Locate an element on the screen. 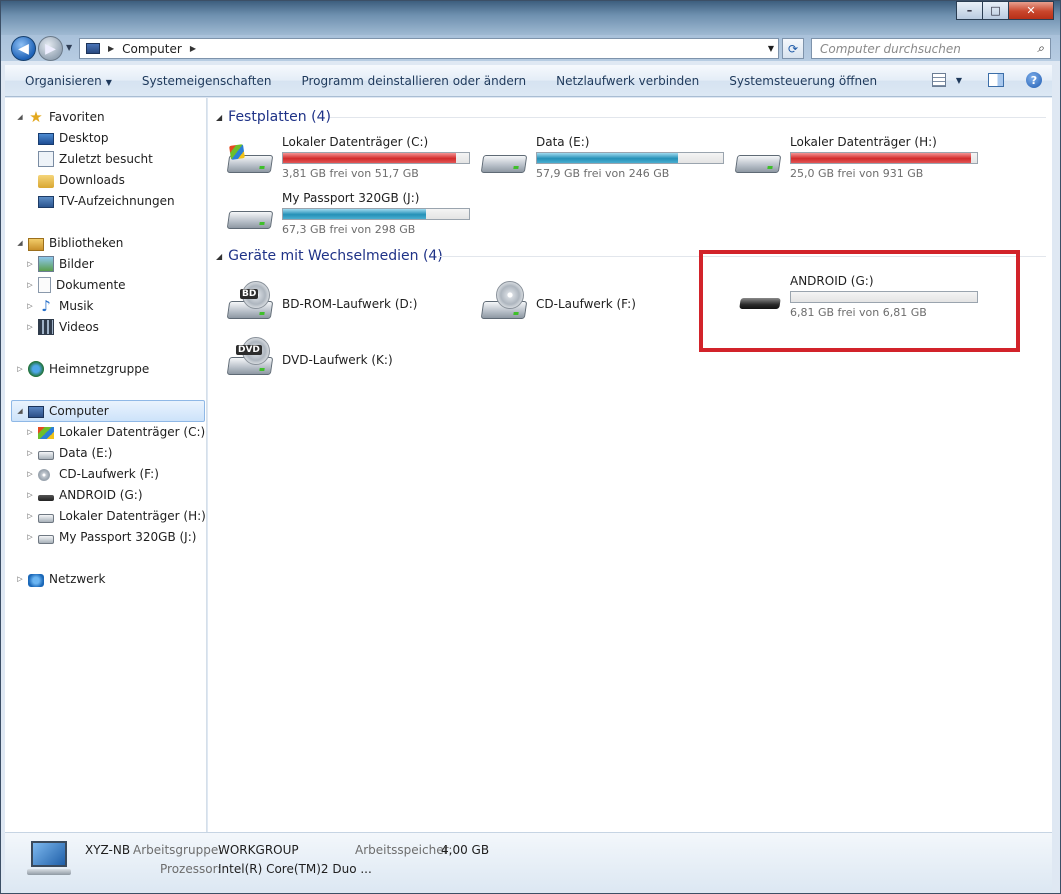  drive-tile-e: Data (E:) 57,9 GB frei von 246 GB is located at coordinates (605, 161).